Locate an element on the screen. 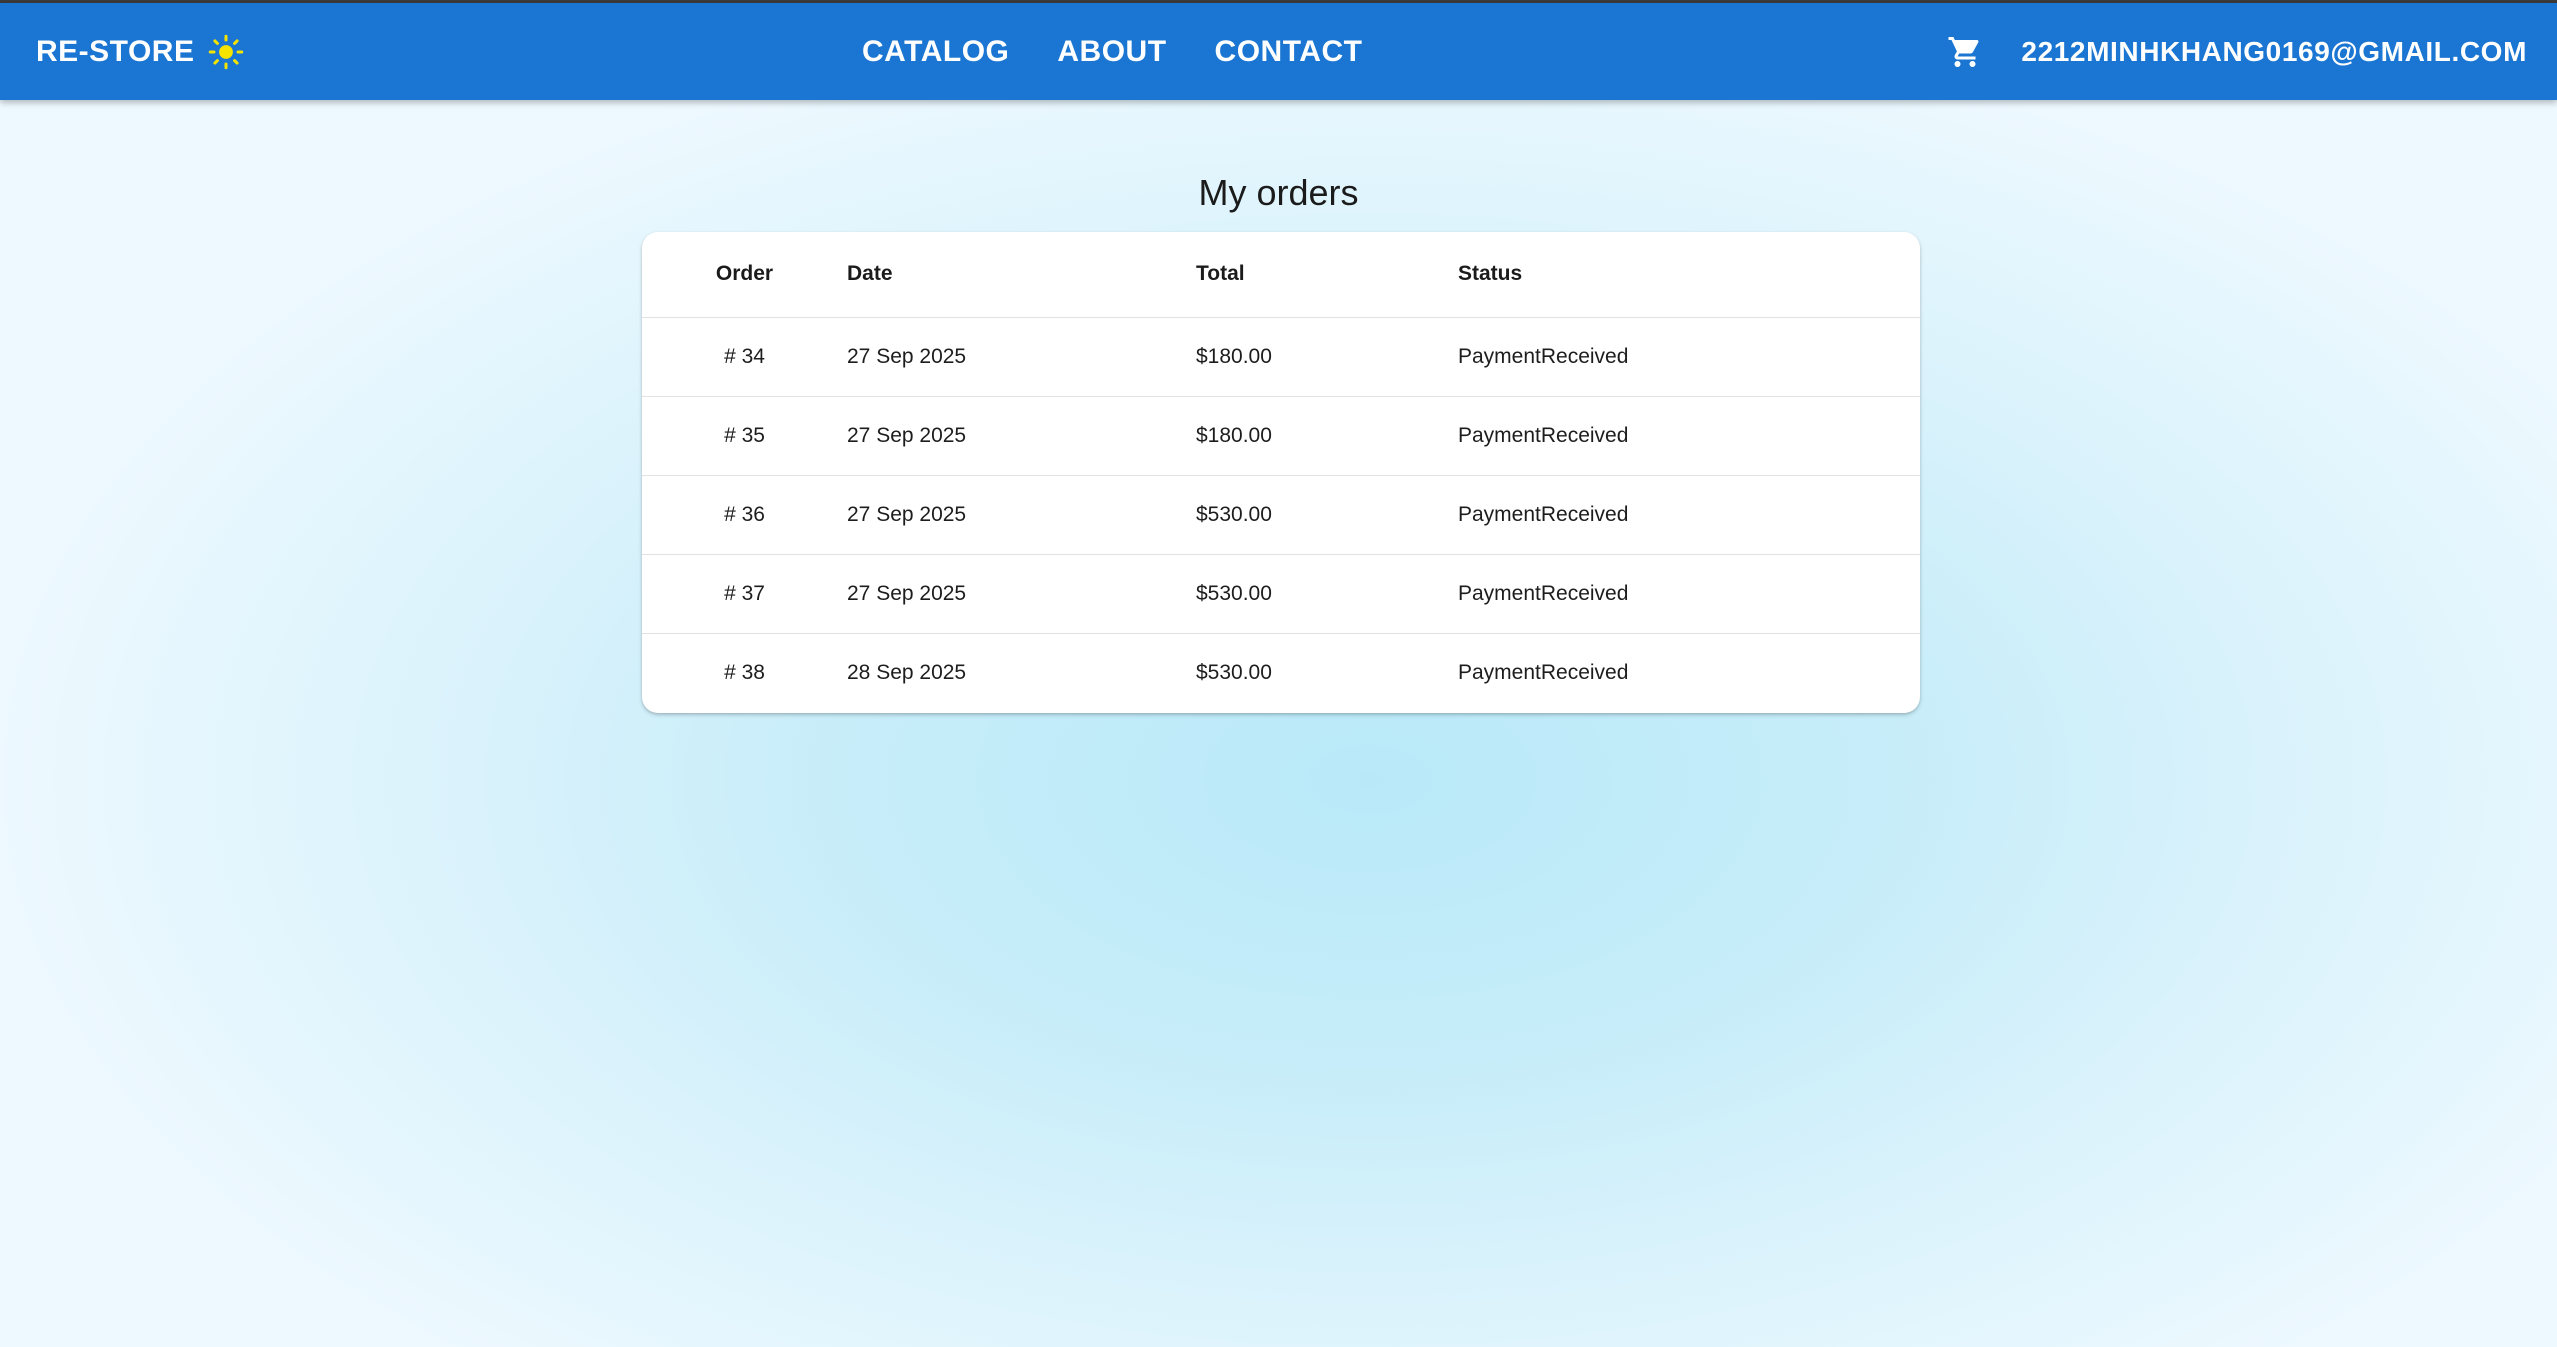  table-row: # 35 27 Sep 2025 $180.00 PaymentReceived is located at coordinates (1281, 435).